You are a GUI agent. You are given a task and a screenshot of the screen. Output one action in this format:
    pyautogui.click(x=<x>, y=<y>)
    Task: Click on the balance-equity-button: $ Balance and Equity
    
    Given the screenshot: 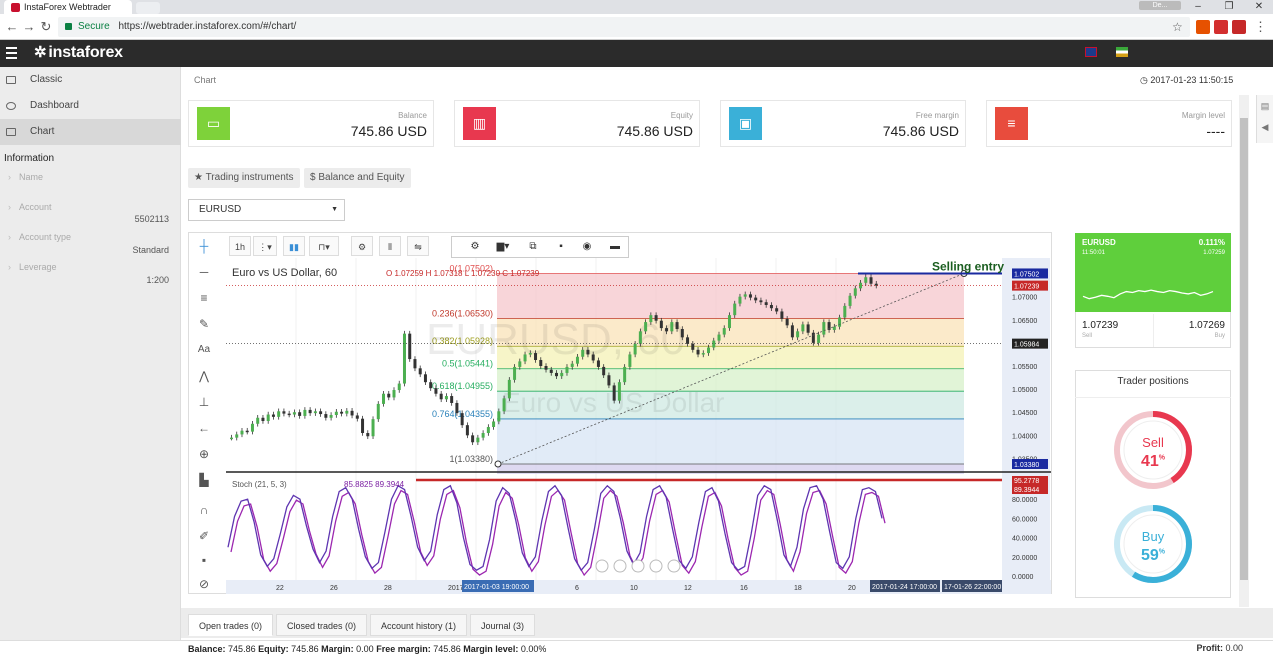 What is the action you would take?
    pyautogui.click(x=357, y=178)
    